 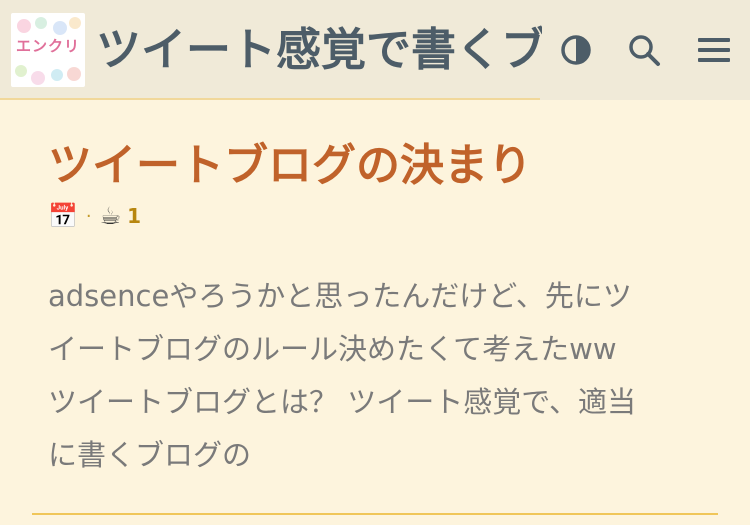 I want to click on excerpt-line: adsenceやろうかと思ったんだけど、先にツ, so click(x=340, y=296).